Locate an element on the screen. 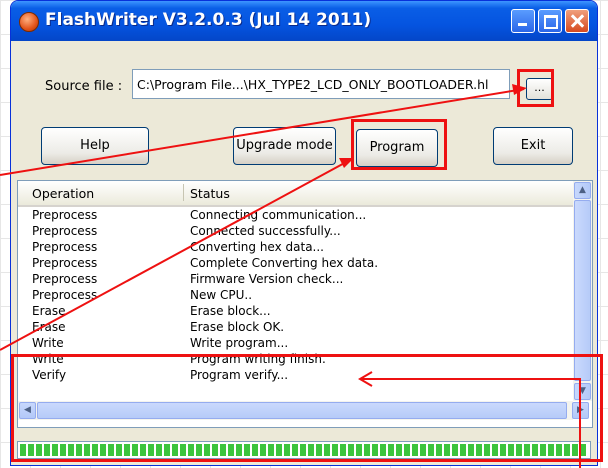 The height and width of the screenshot is (468, 608). scroll-up-icon: ▲ is located at coordinates (582, 190).